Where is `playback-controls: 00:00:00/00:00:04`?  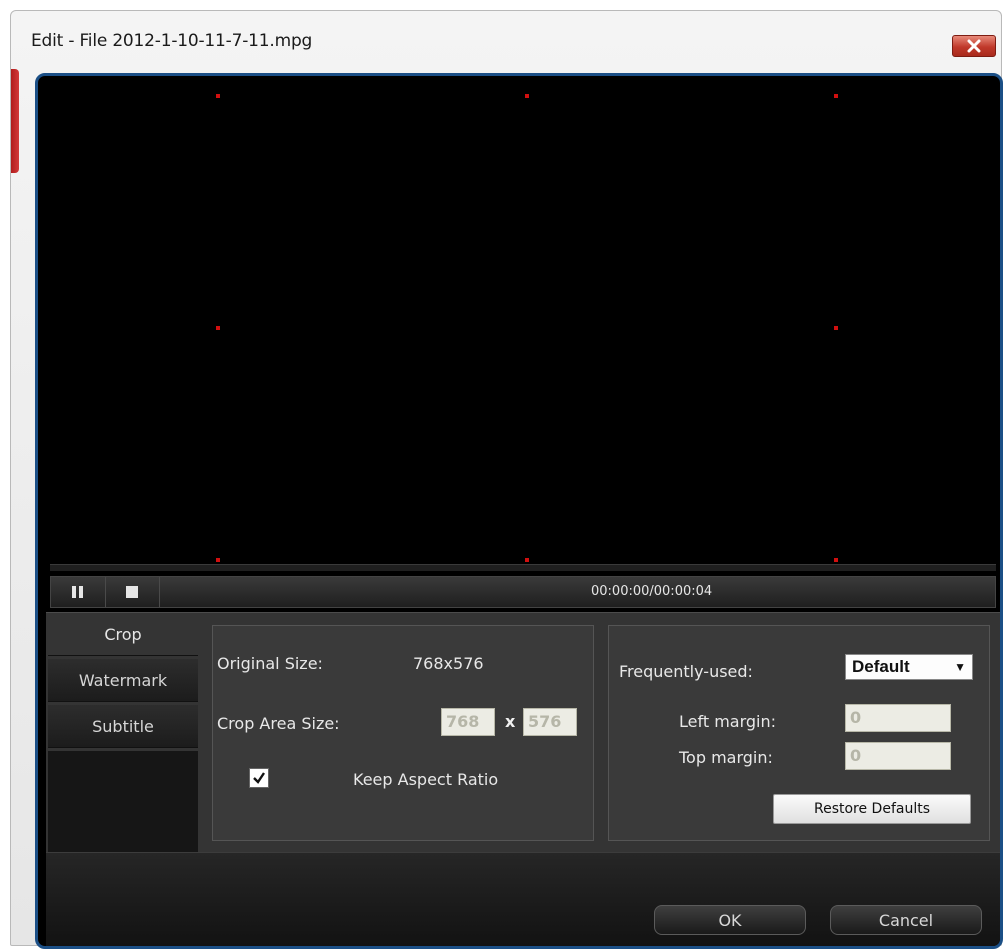 playback-controls: 00:00:00/00:00:04 is located at coordinates (523, 592).